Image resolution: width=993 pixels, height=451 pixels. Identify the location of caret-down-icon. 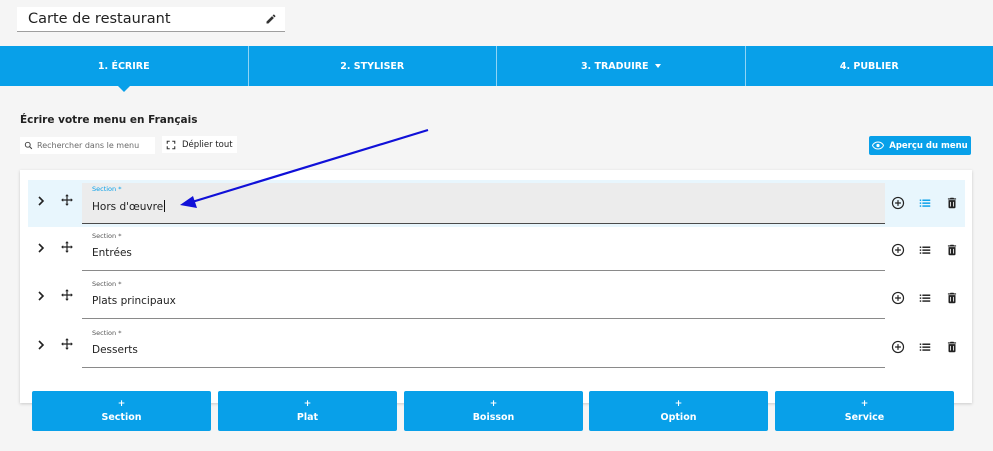
(657, 66).